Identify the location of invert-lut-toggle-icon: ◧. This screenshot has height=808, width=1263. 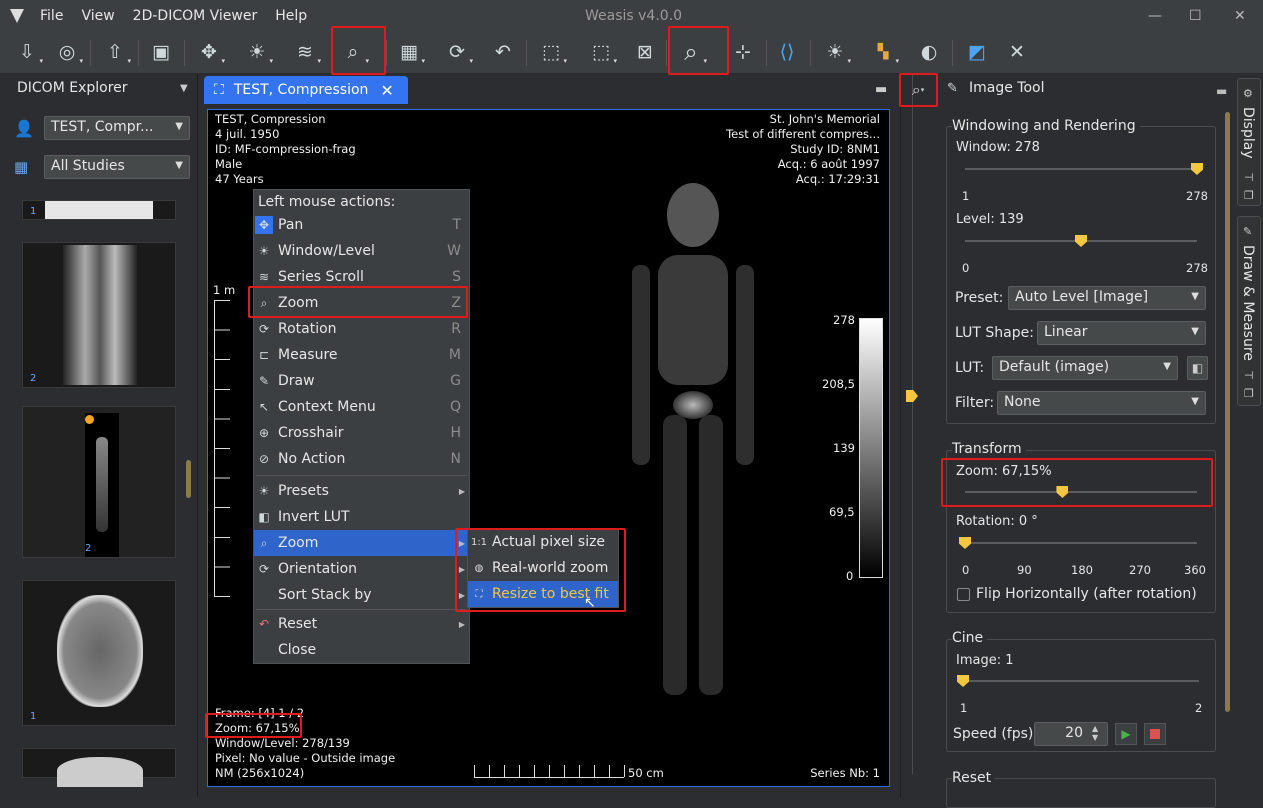
(1197, 368).